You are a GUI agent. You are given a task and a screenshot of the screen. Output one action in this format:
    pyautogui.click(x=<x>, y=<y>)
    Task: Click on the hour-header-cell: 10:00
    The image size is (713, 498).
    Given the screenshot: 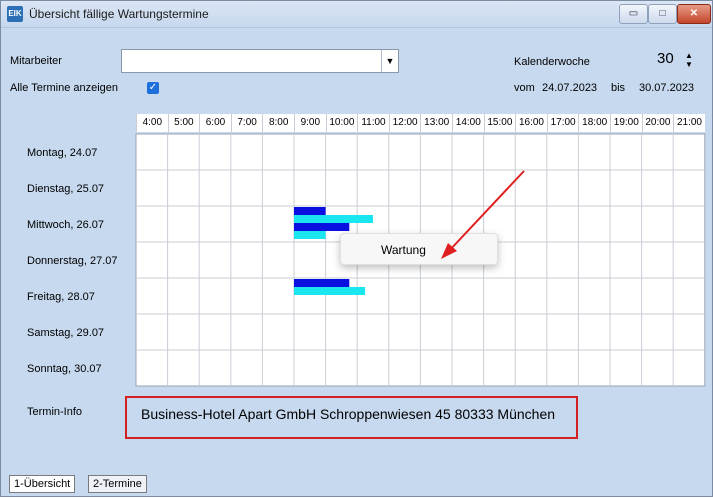 What is the action you would take?
    pyautogui.click(x=341, y=123)
    